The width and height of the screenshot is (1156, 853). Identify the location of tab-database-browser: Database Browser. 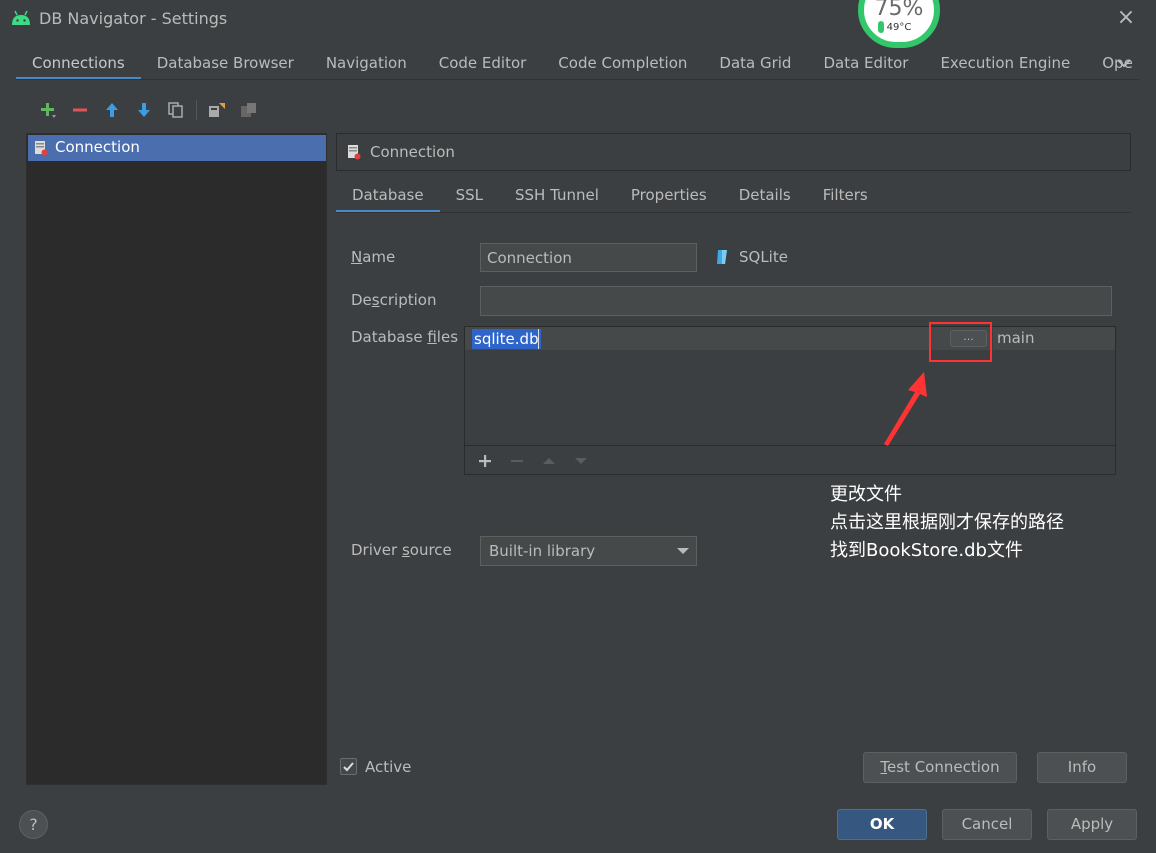
(225, 64).